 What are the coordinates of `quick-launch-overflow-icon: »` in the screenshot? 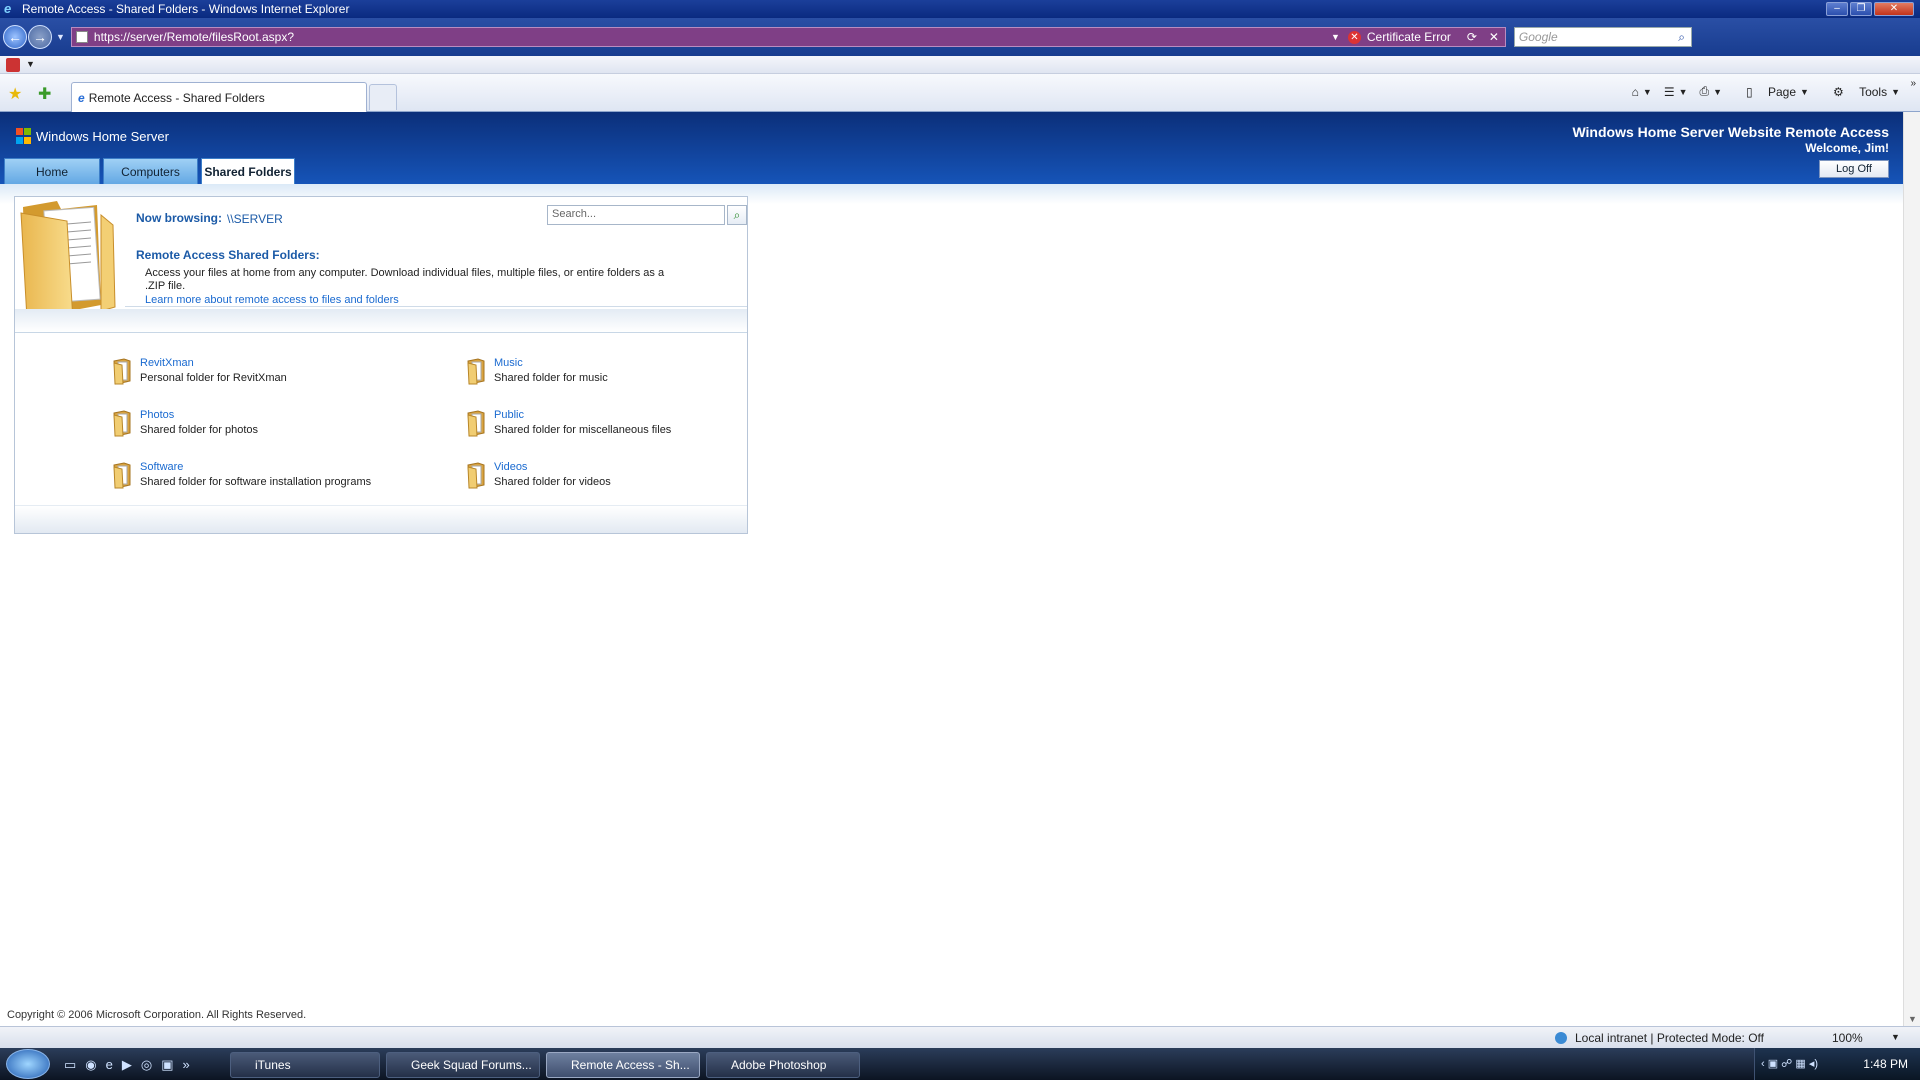 It's located at (186, 1065).